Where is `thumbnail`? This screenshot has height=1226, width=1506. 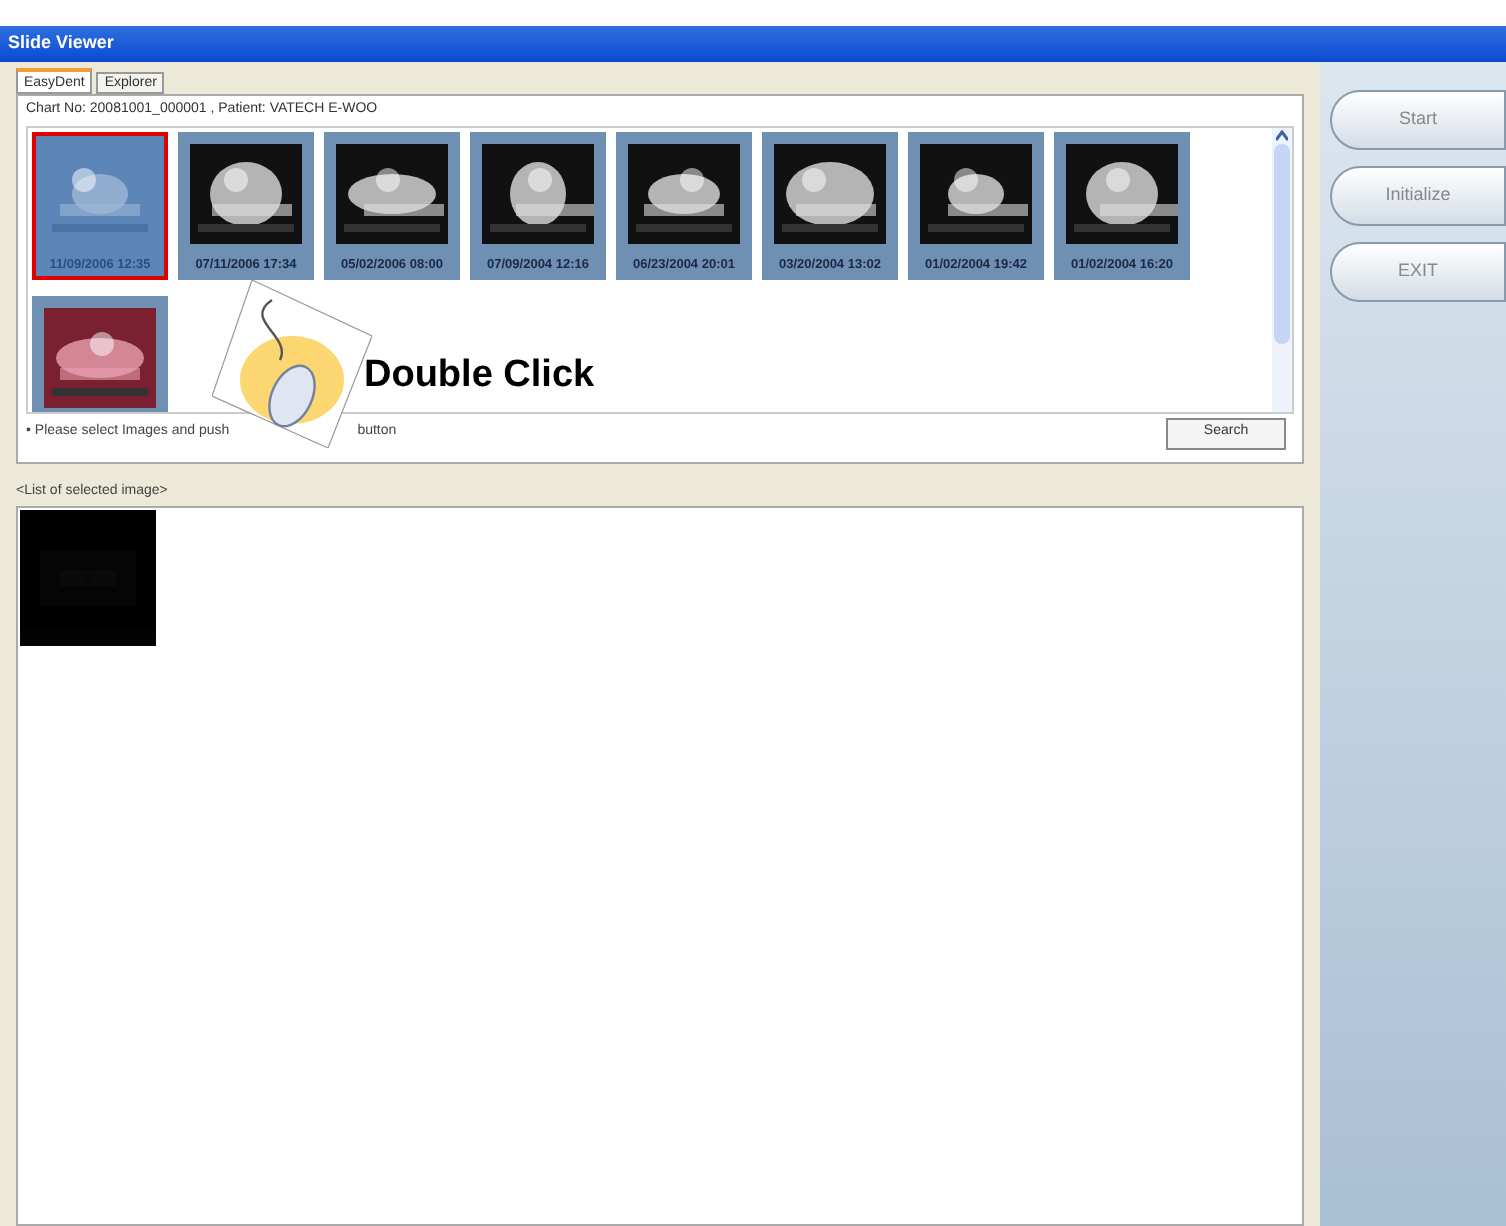 thumbnail is located at coordinates (100, 353).